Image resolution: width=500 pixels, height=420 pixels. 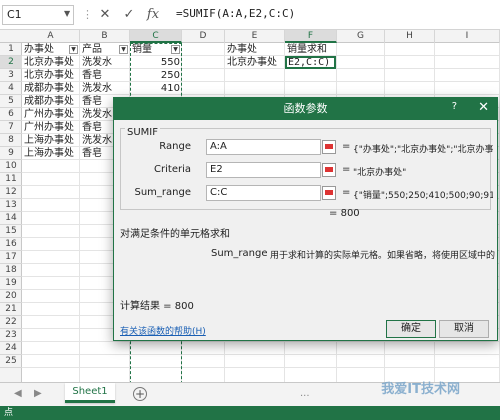 What do you see at coordinates (454, 106) in the screenshot?
I see `help-icon: ?` at bounding box center [454, 106].